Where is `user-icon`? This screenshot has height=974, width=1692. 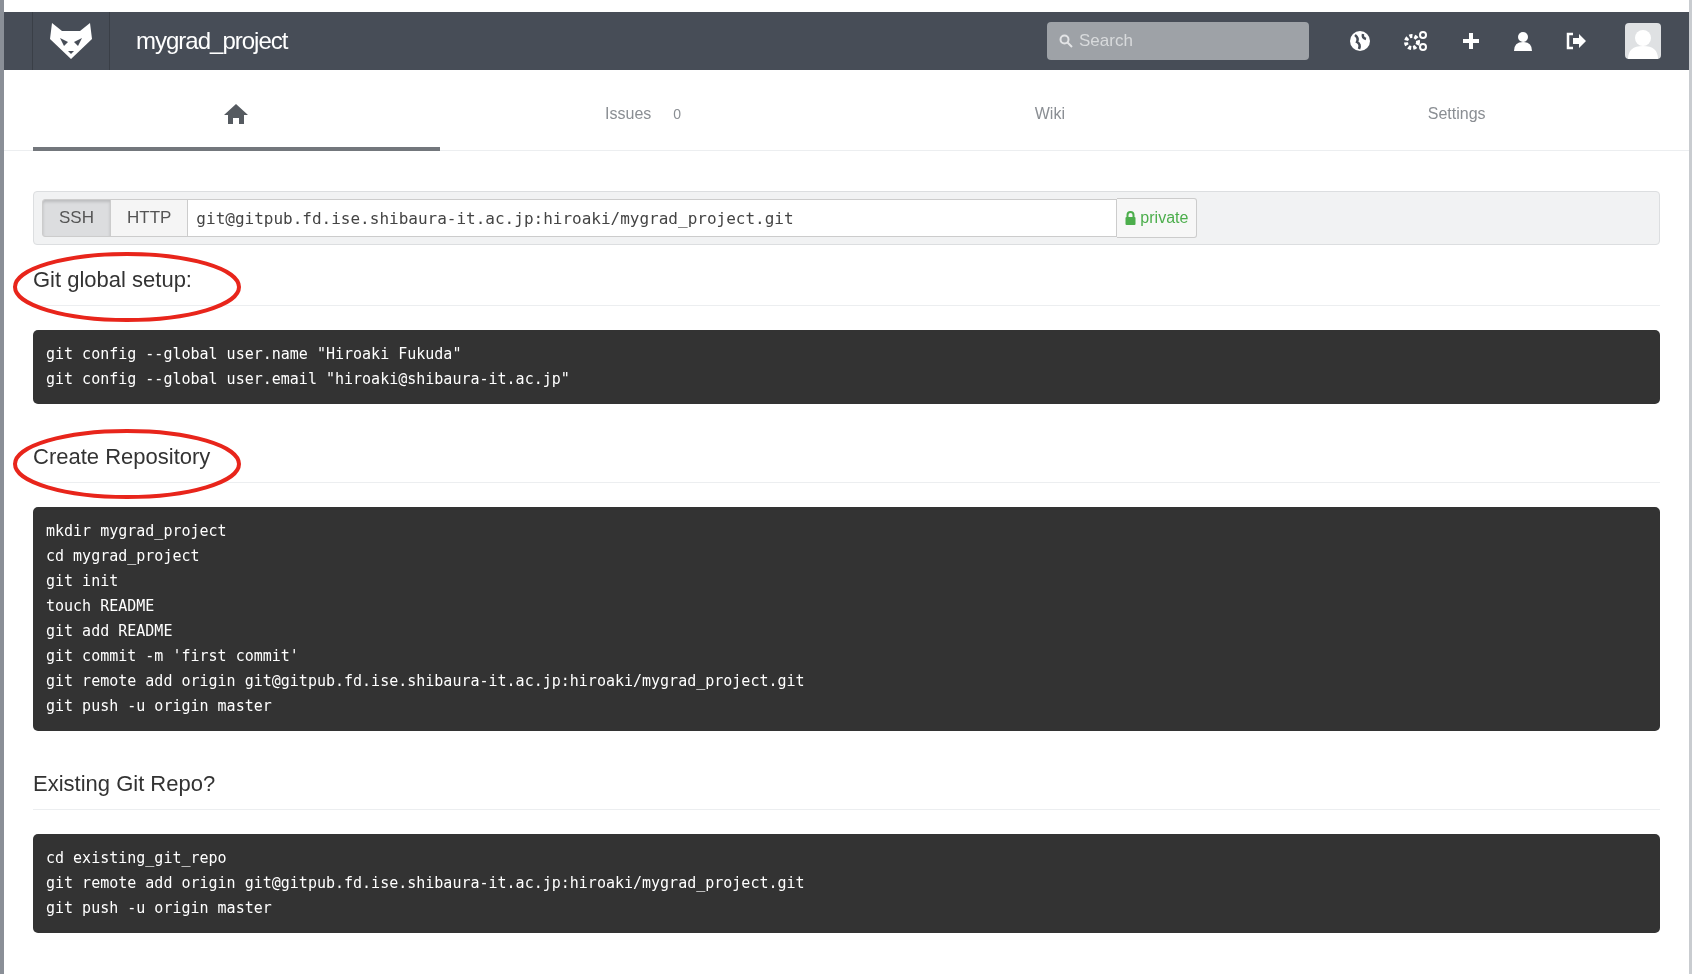 user-icon is located at coordinates (1523, 41).